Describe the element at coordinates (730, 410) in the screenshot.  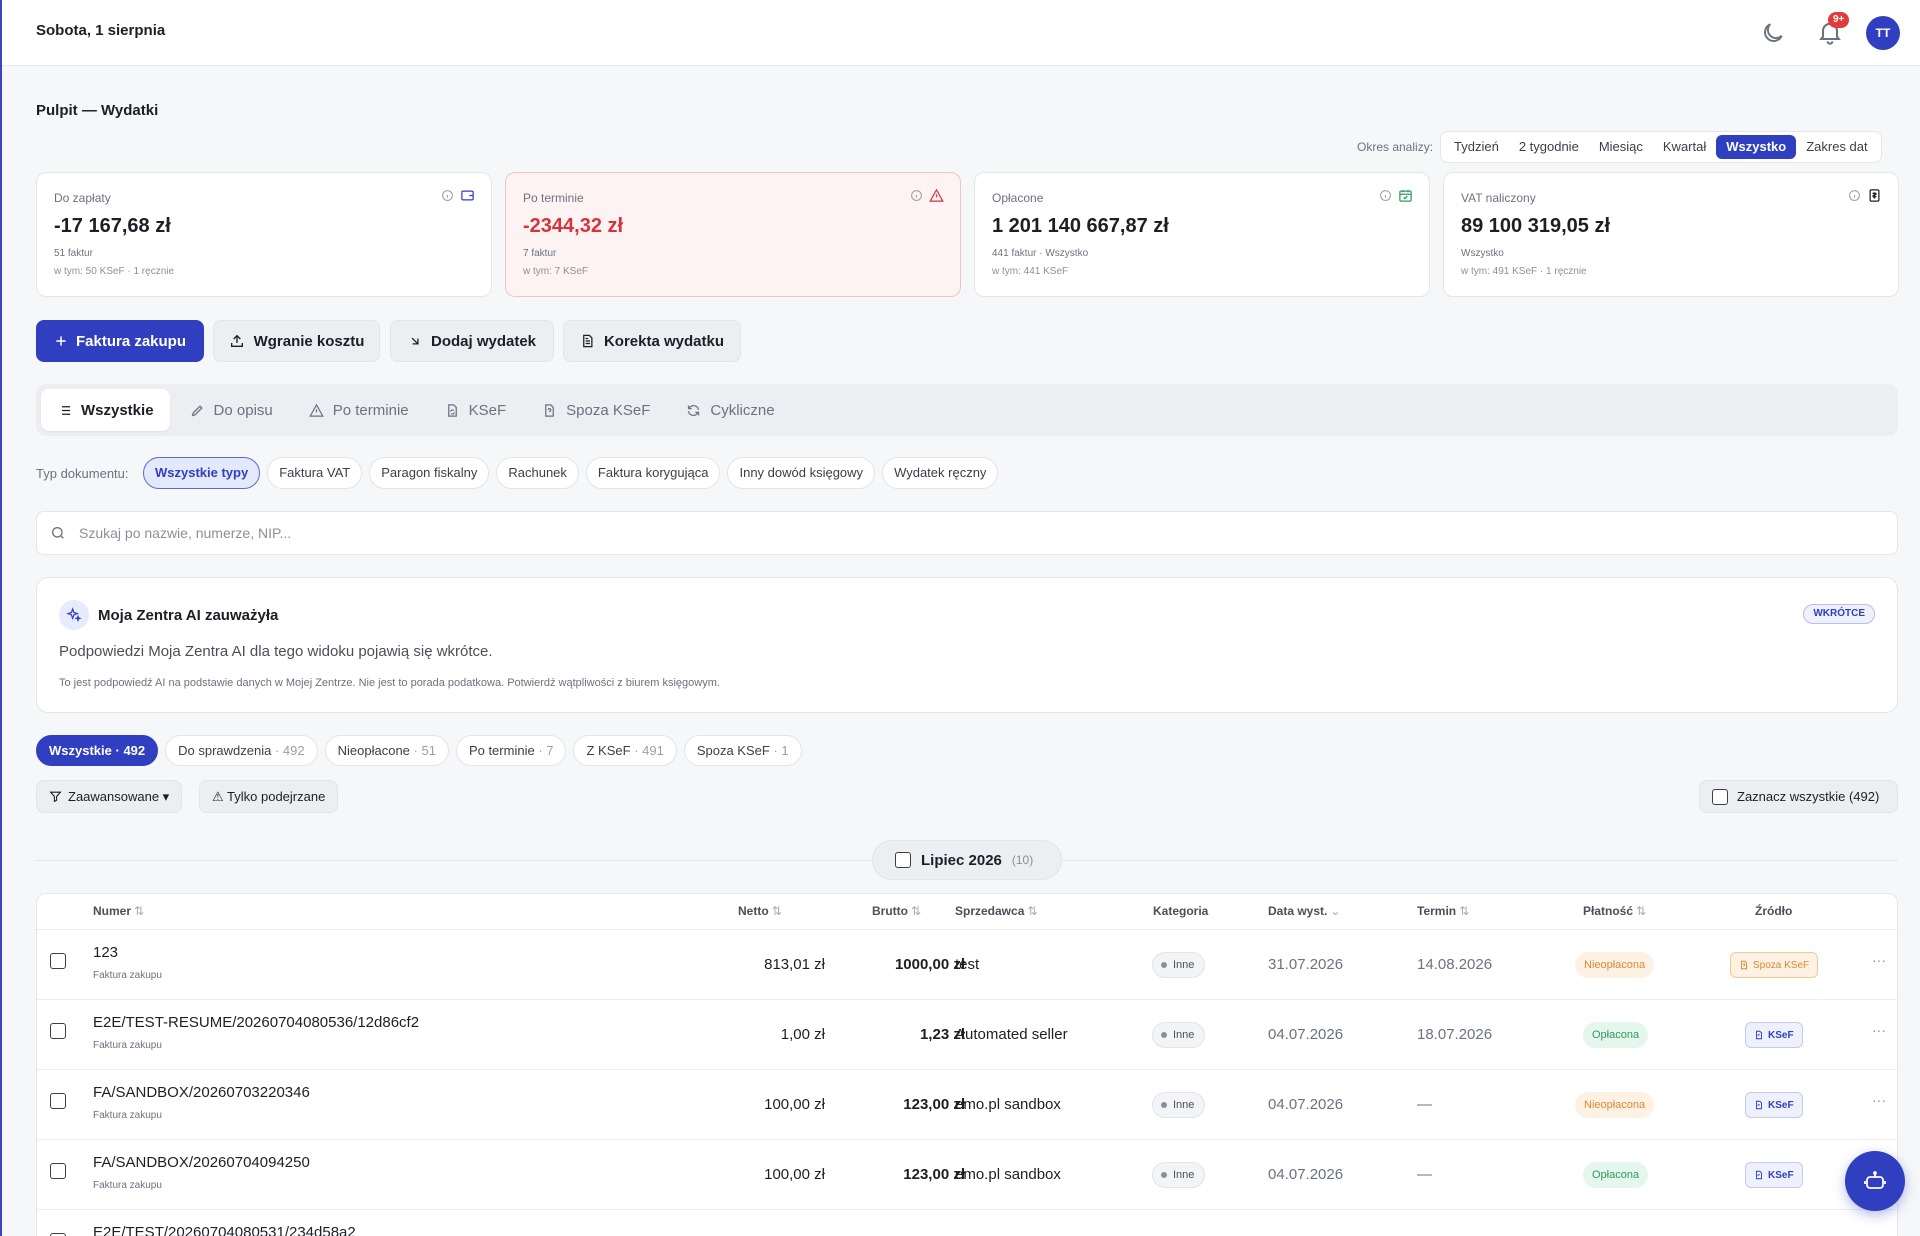
I see `tab-recurring: Cykliczne` at that location.